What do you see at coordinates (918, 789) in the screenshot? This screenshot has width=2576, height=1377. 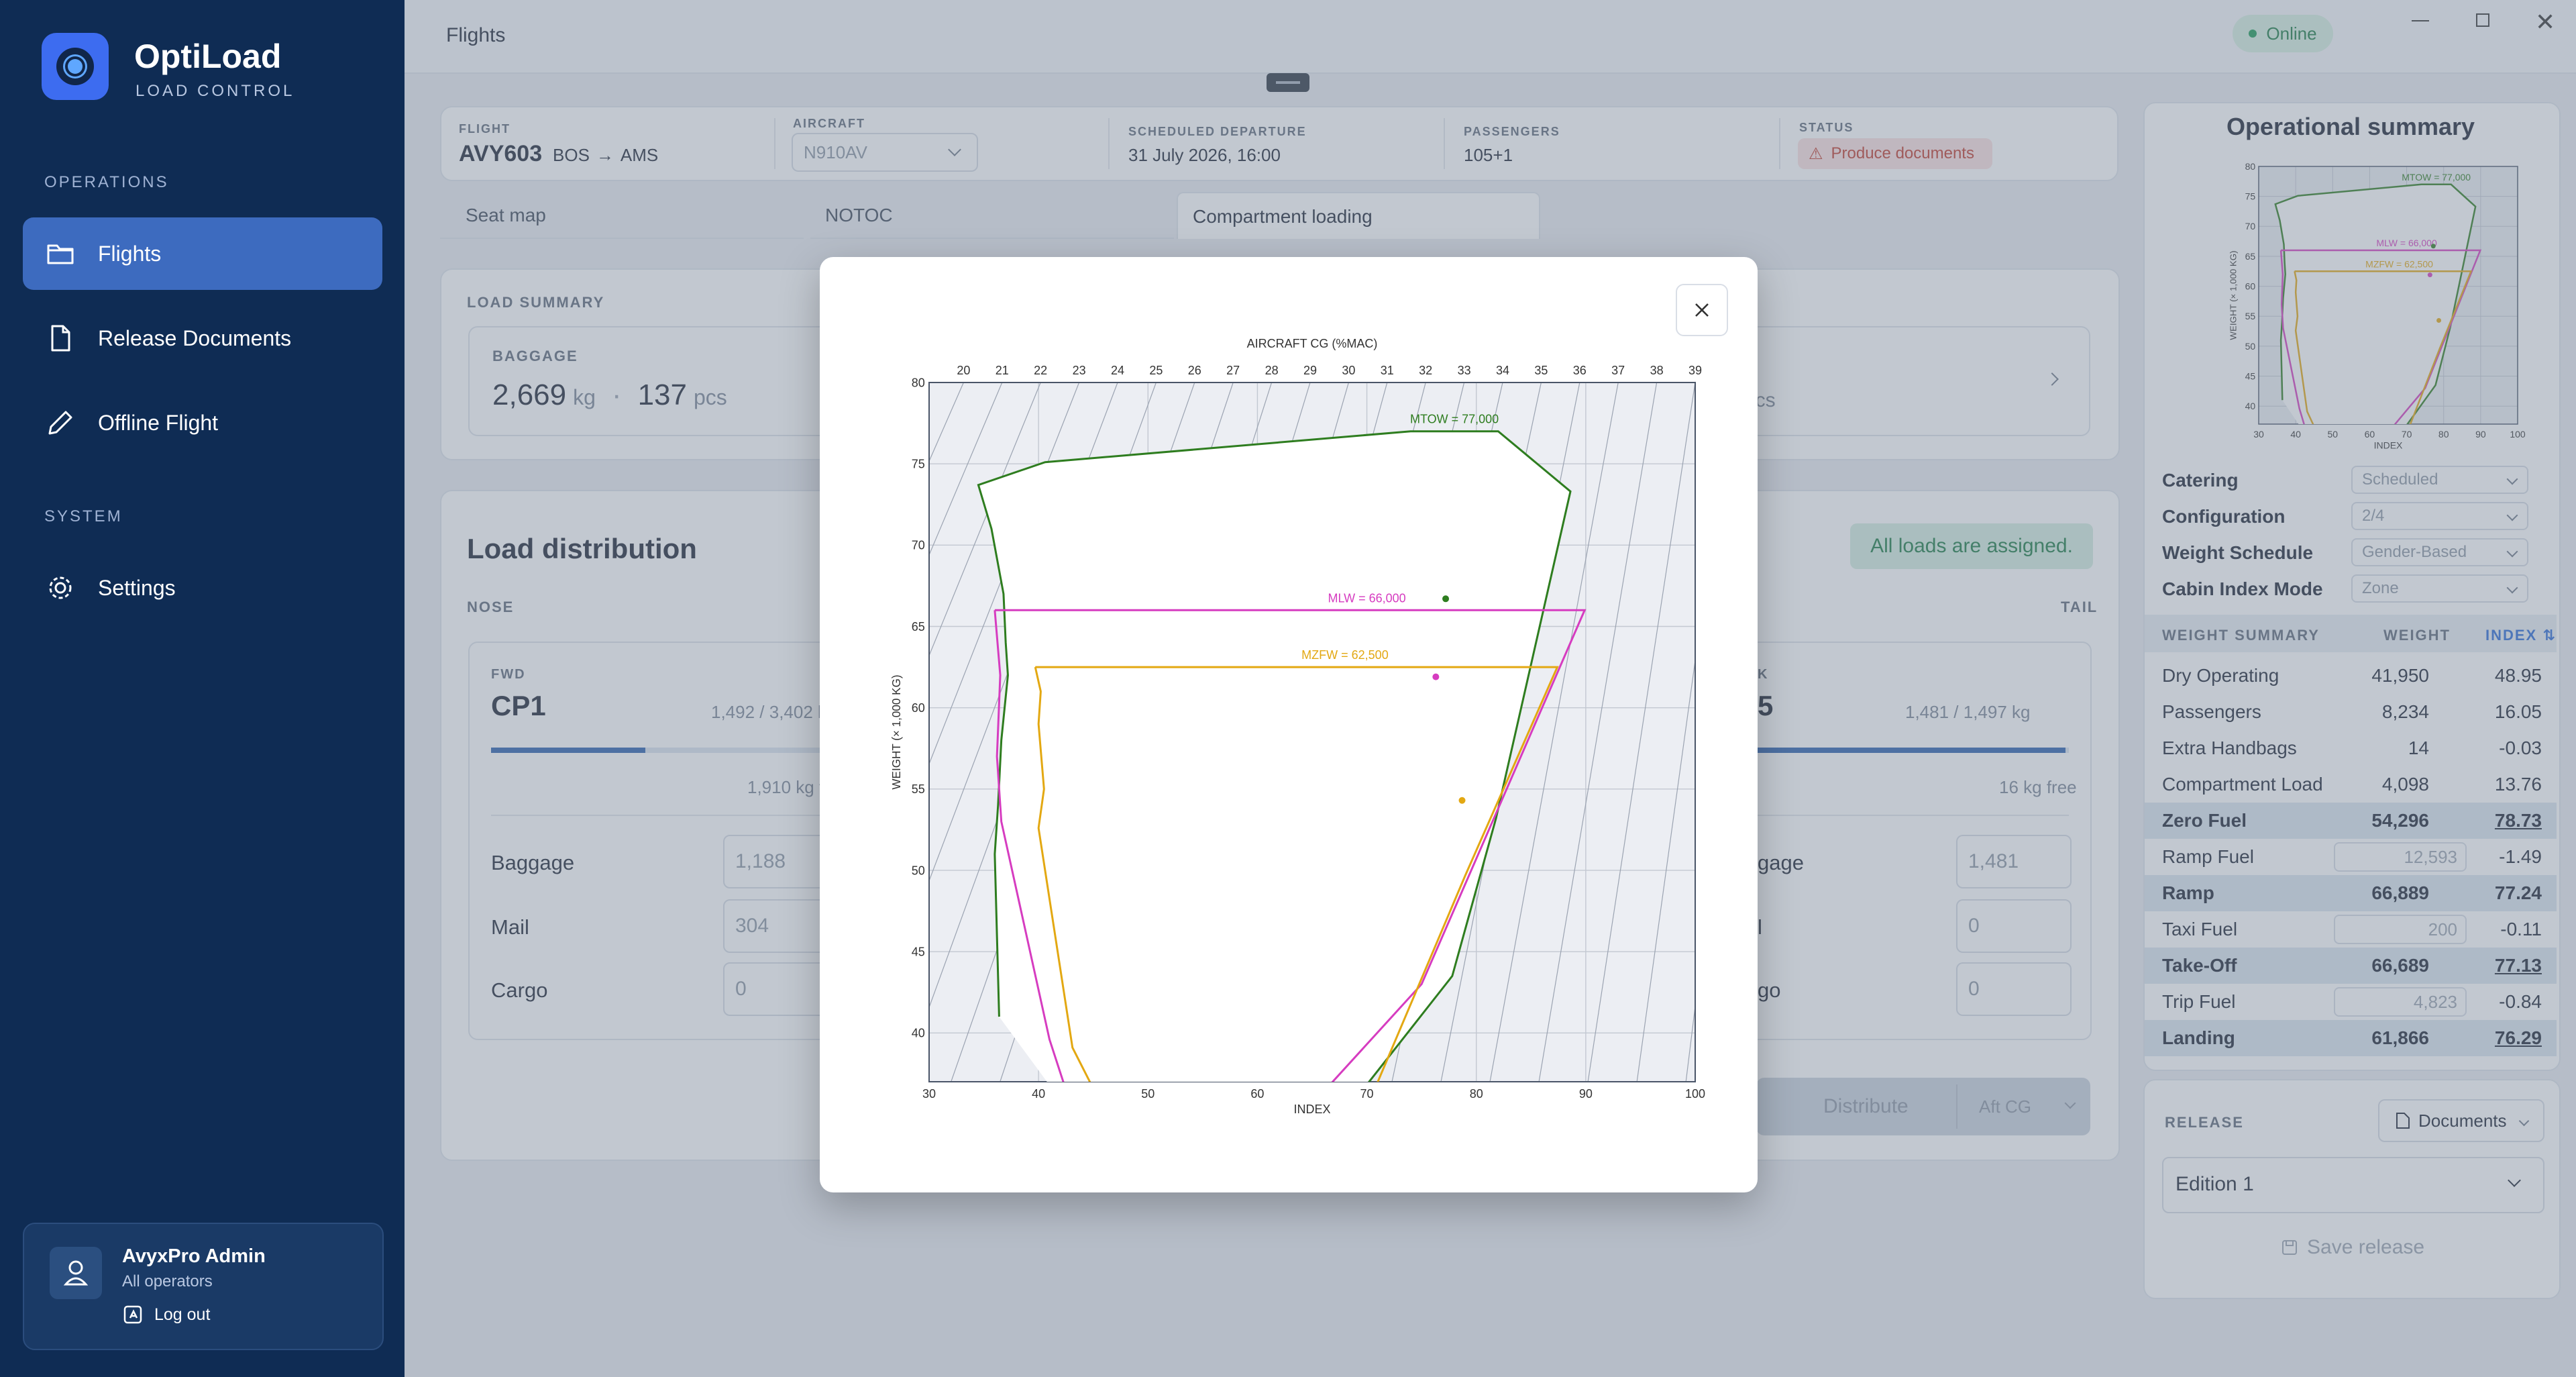 I see `y-tick-label: 55` at bounding box center [918, 789].